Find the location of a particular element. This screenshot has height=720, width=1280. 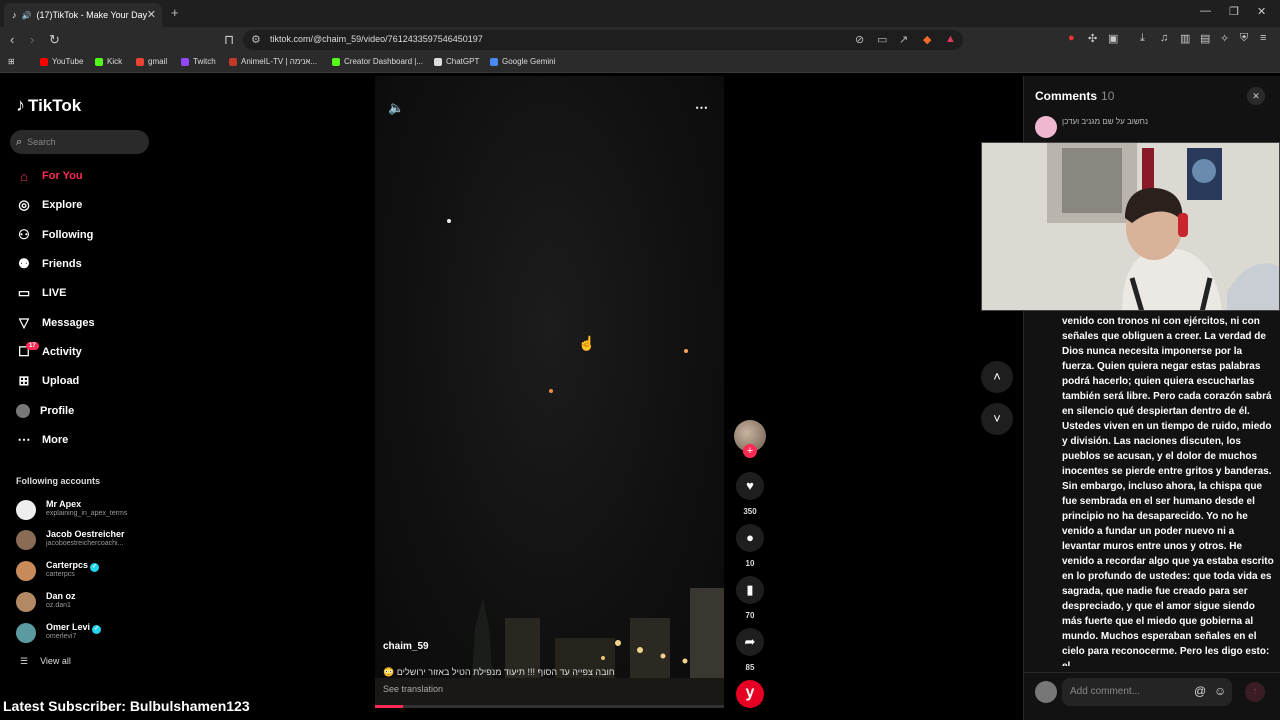

bookmark-kick: Kick is located at coordinates (108, 61).